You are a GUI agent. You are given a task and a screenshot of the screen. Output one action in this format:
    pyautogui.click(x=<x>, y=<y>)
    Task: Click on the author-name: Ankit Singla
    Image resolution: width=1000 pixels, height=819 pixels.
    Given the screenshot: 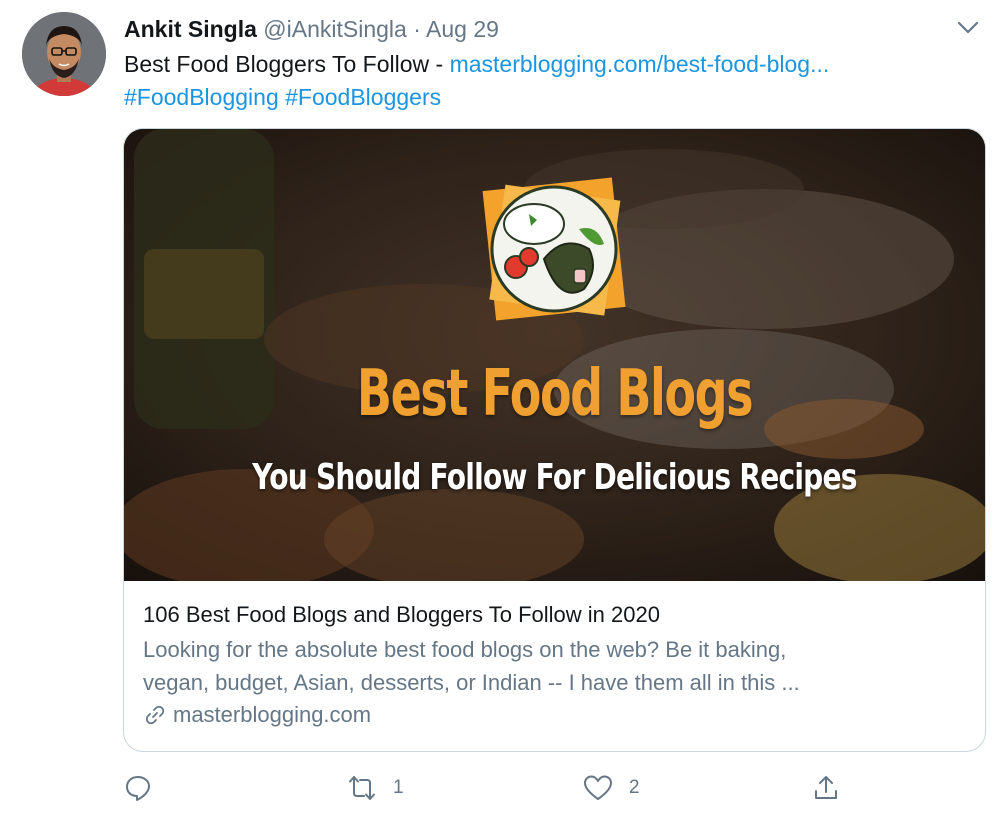 What is the action you would take?
    pyautogui.click(x=190, y=29)
    